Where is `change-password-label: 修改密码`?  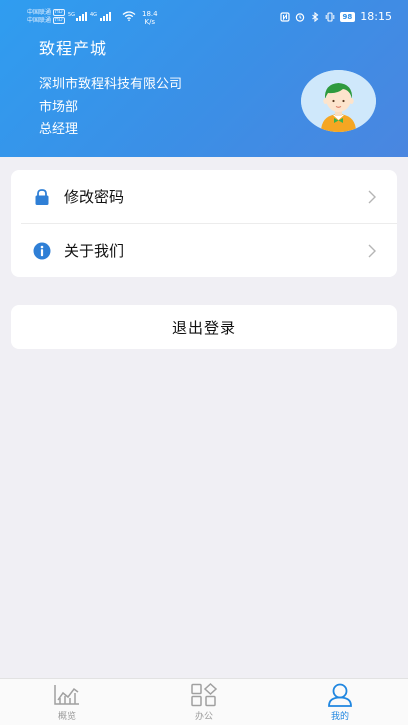
change-password-label: 修改密码 is located at coordinates (94, 197).